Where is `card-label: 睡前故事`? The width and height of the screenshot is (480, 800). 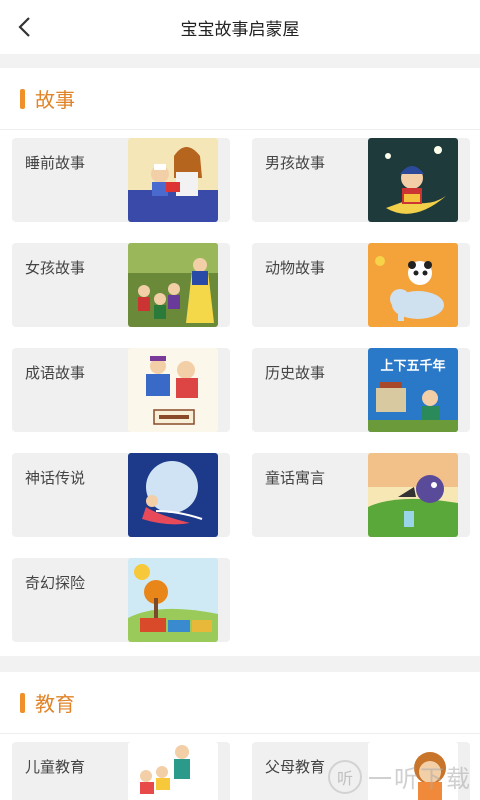
card-label: 睡前故事 is located at coordinates (55, 163).